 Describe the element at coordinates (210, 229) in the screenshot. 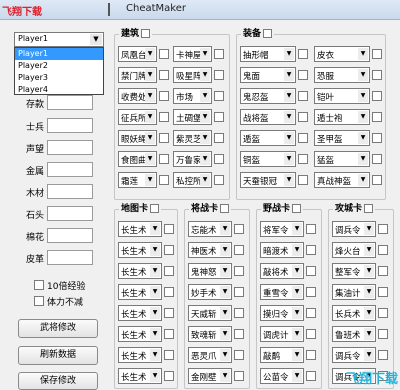

I see `general-card-item-select: 忘能术 ▼` at that location.